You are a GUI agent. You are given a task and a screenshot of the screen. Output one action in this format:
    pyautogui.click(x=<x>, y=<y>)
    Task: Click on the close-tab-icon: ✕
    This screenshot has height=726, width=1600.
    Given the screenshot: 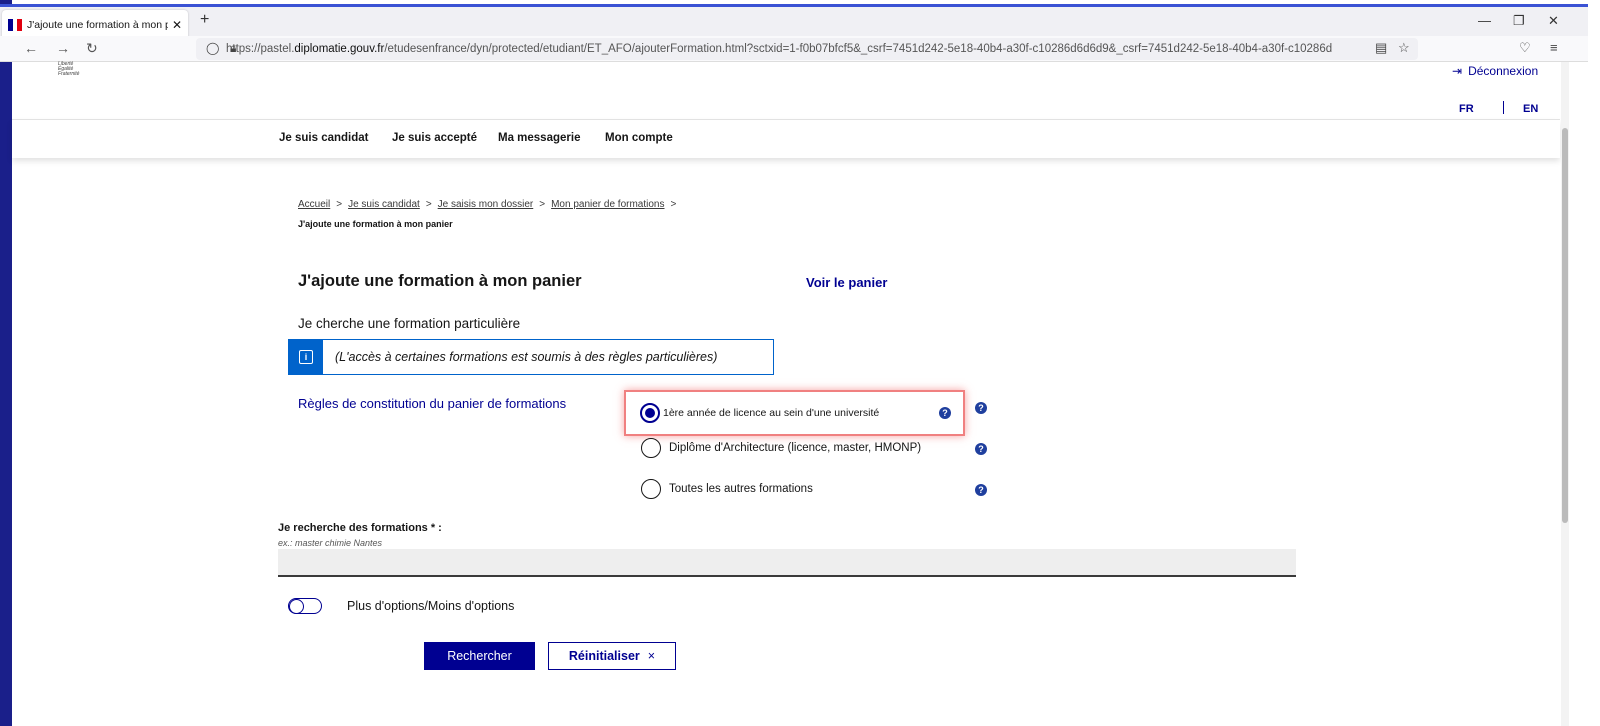 What is the action you would take?
    pyautogui.click(x=177, y=25)
    